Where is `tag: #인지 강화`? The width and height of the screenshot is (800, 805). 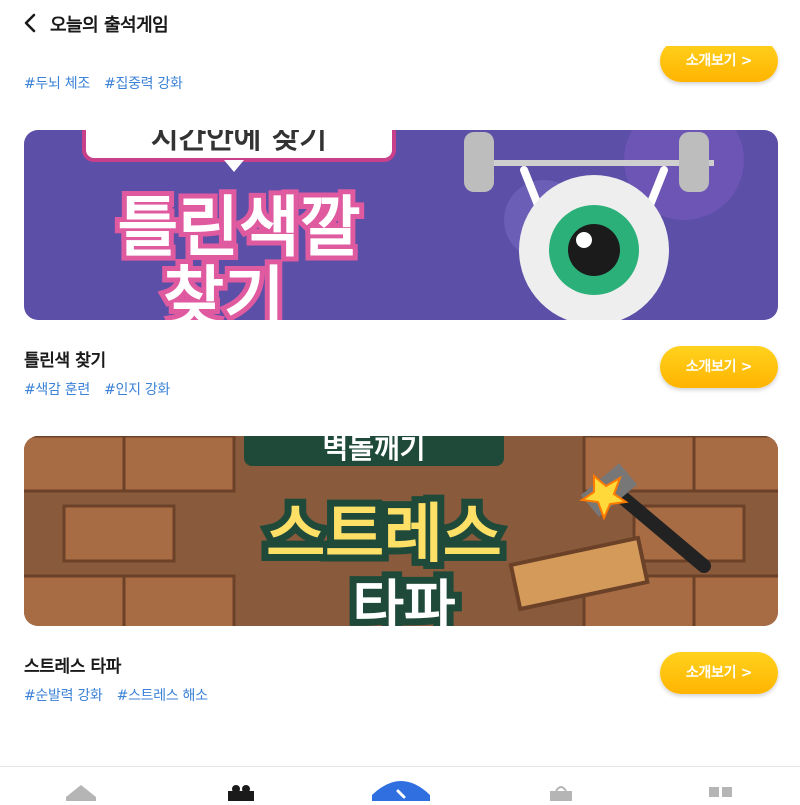
tag: #인지 강화 is located at coordinates (137, 390).